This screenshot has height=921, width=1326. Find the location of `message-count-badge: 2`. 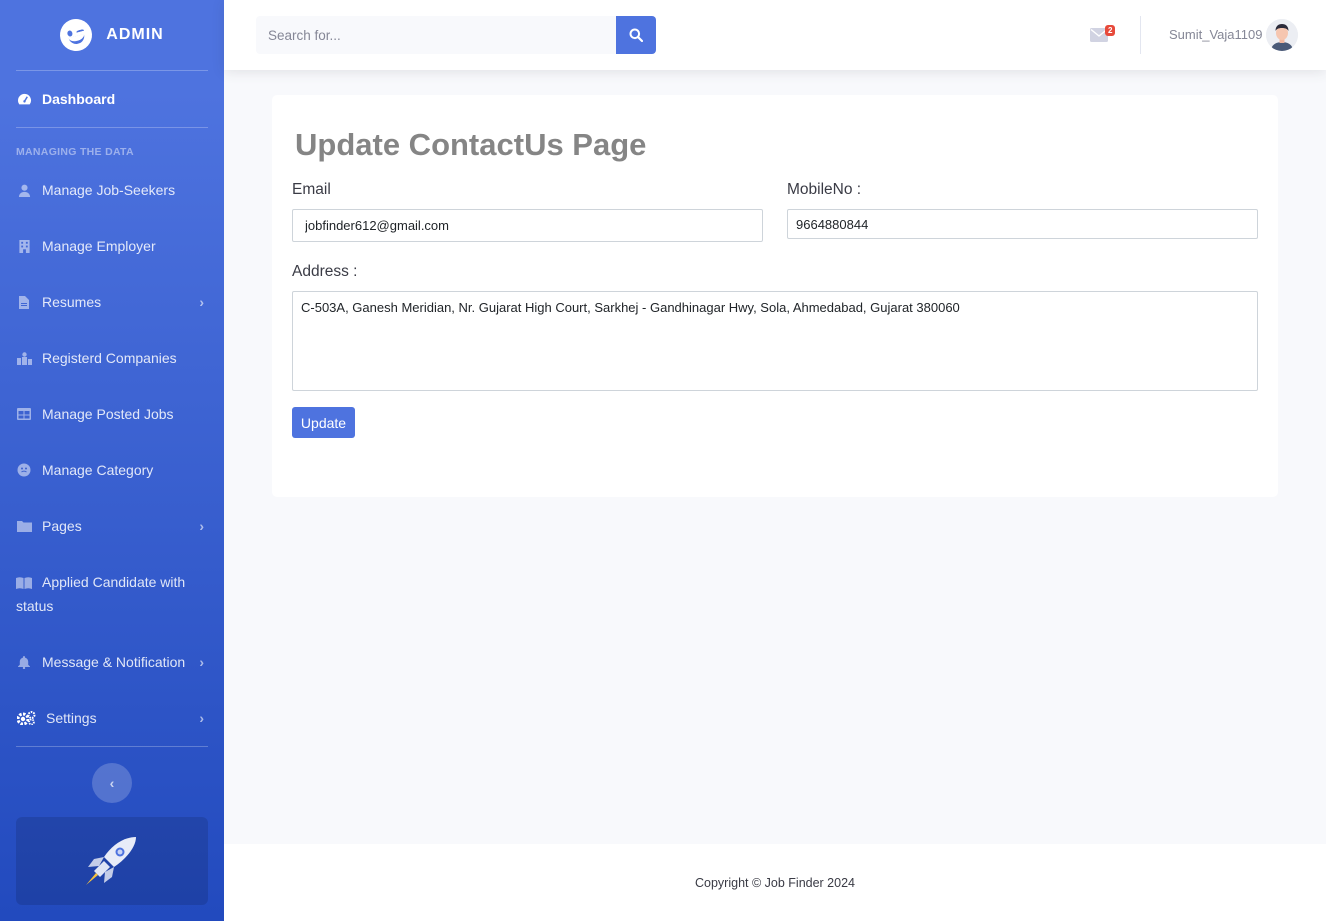

message-count-badge: 2 is located at coordinates (1110, 30).